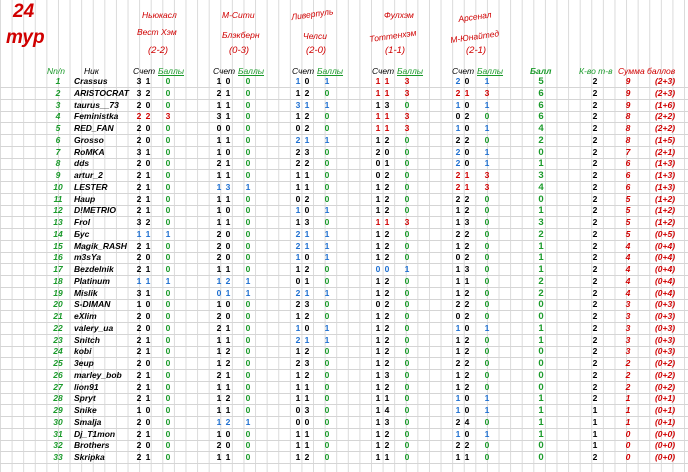  Describe the element at coordinates (628, 128) in the screenshot. I see `sum-cell: 8` at that location.